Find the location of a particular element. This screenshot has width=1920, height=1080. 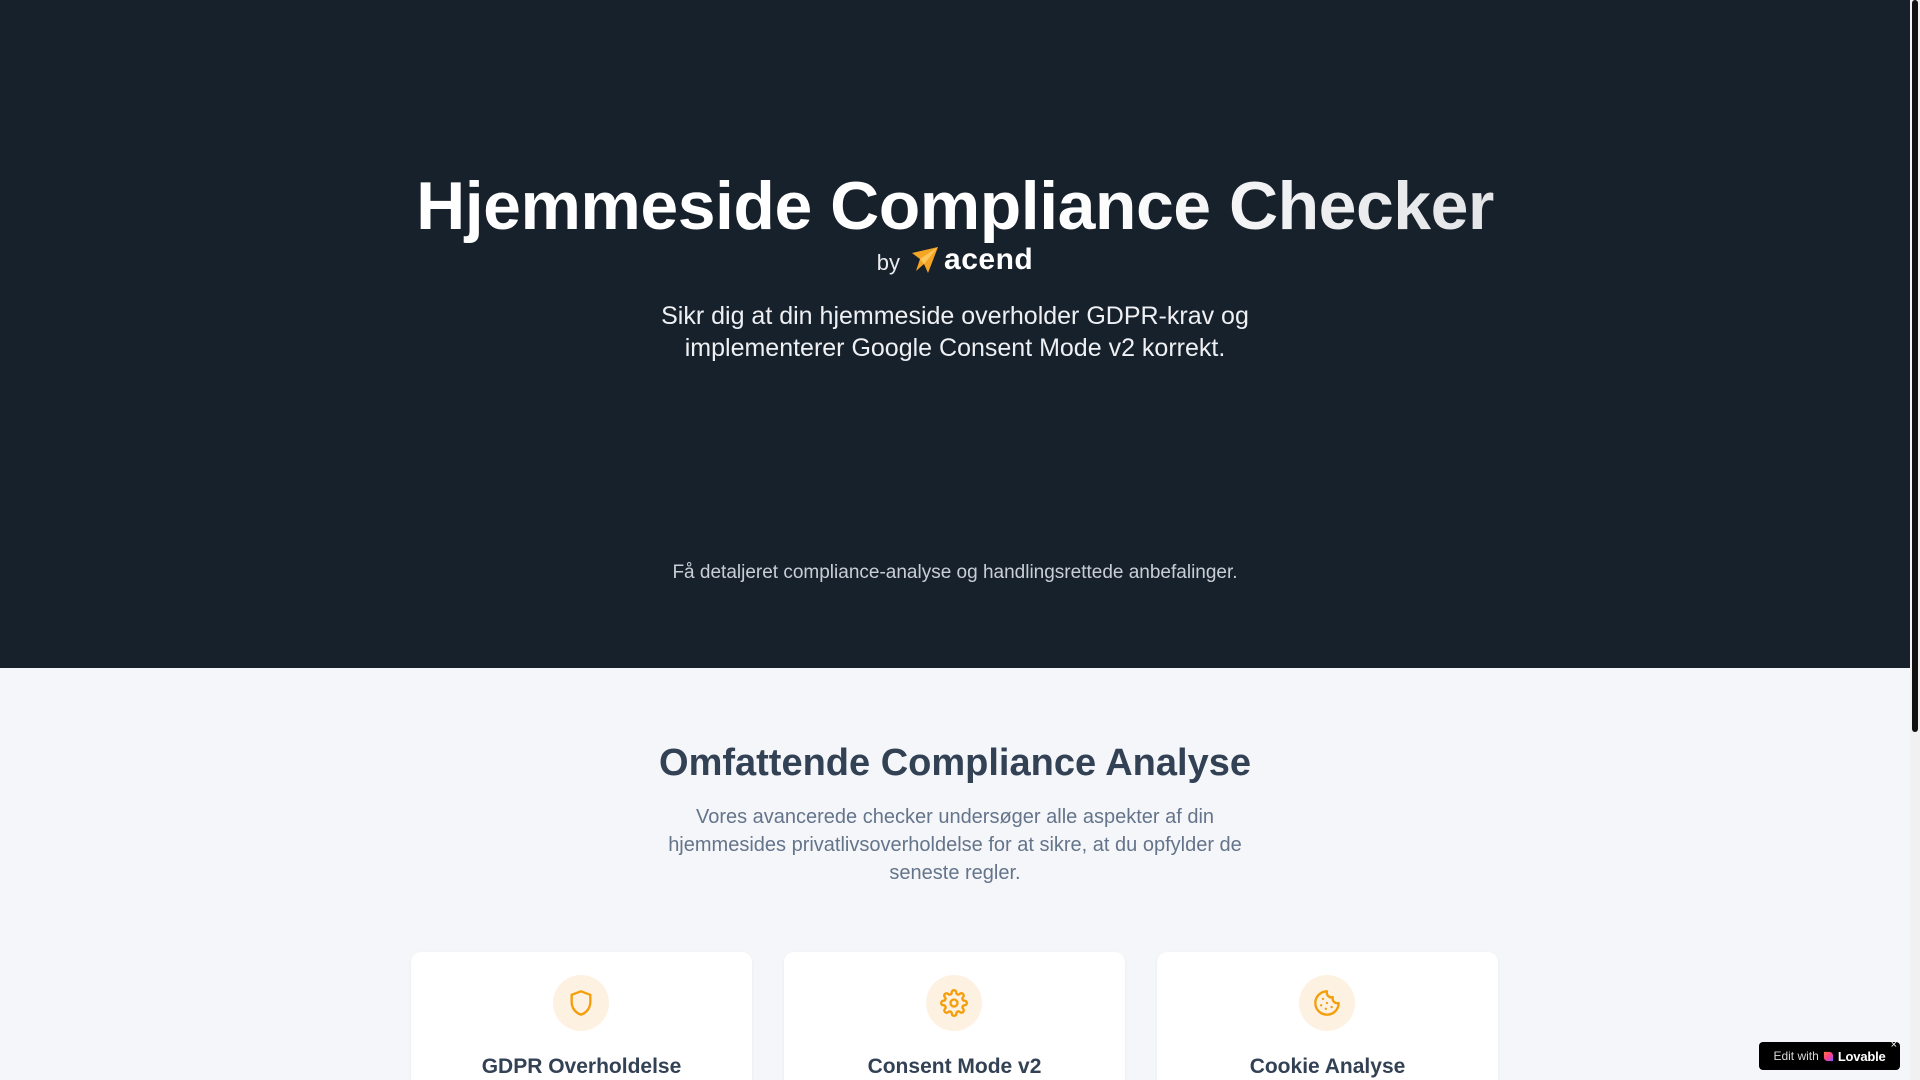

feature-card-title: Consent Mode v2 is located at coordinates (954, 1066).